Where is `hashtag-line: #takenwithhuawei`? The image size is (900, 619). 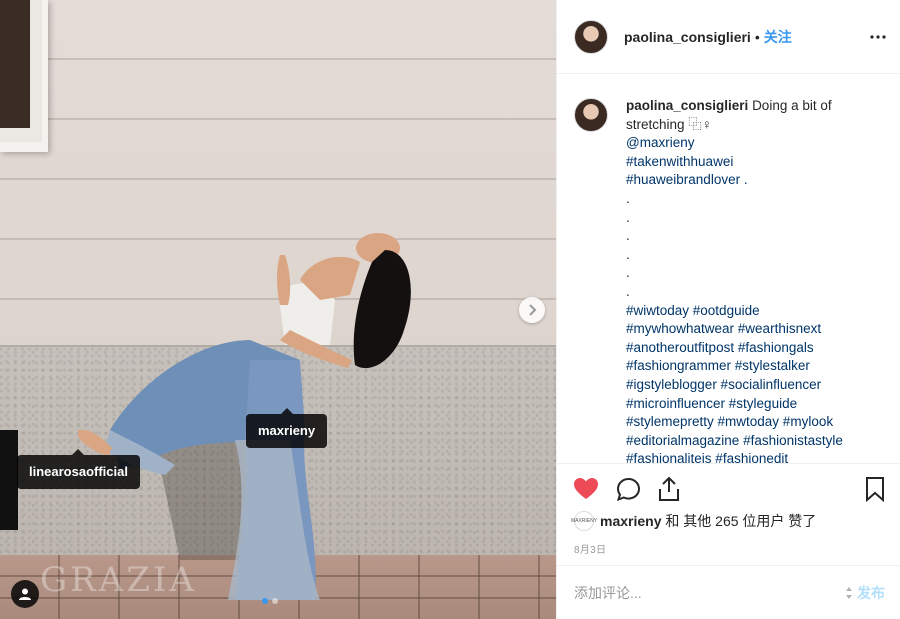 hashtag-line: #takenwithhuawei is located at coordinates (751, 162).